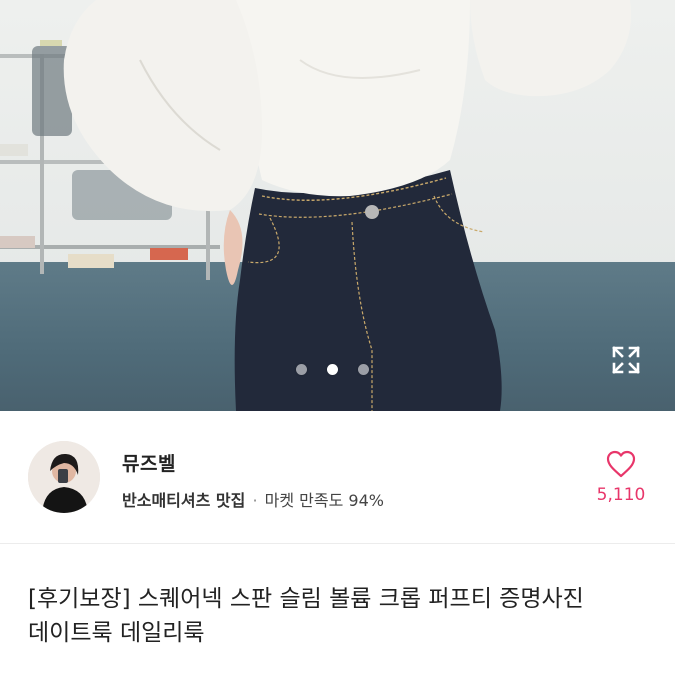  Describe the element at coordinates (149, 462) in the screenshot. I see `seller-name: 뮤즈벨` at that location.